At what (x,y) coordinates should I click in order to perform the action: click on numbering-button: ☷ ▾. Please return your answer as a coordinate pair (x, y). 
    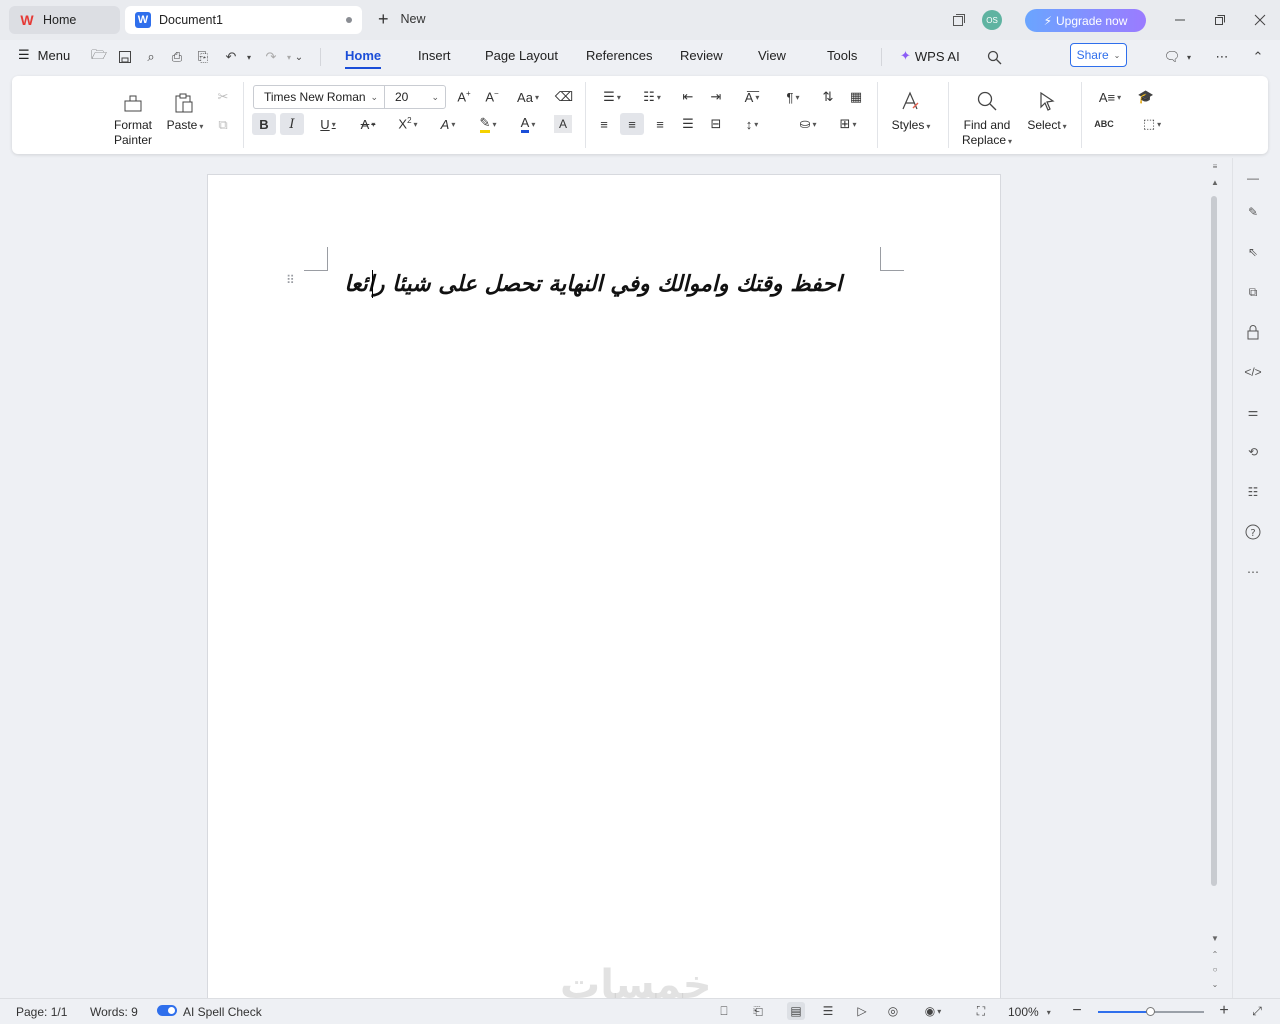
    Looking at the image, I should click on (652, 97).